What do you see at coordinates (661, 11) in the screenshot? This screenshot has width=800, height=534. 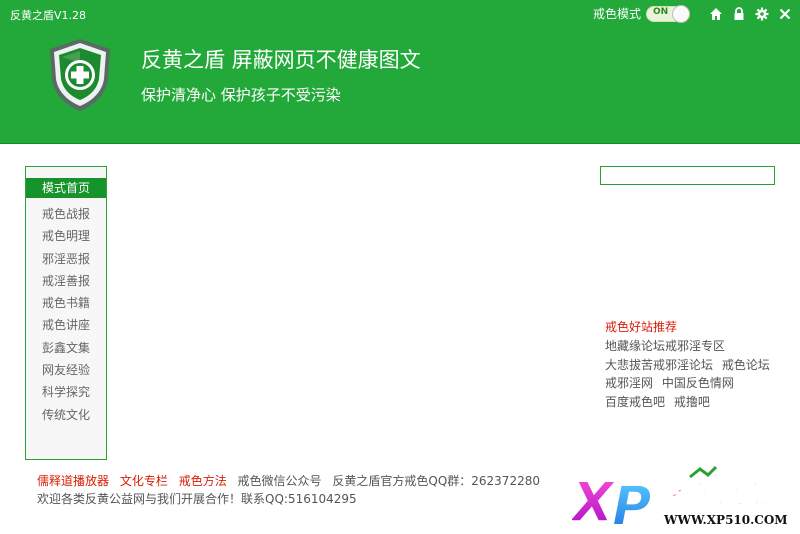 I see `toggle-state: ON` at bounding box center [661, 11].